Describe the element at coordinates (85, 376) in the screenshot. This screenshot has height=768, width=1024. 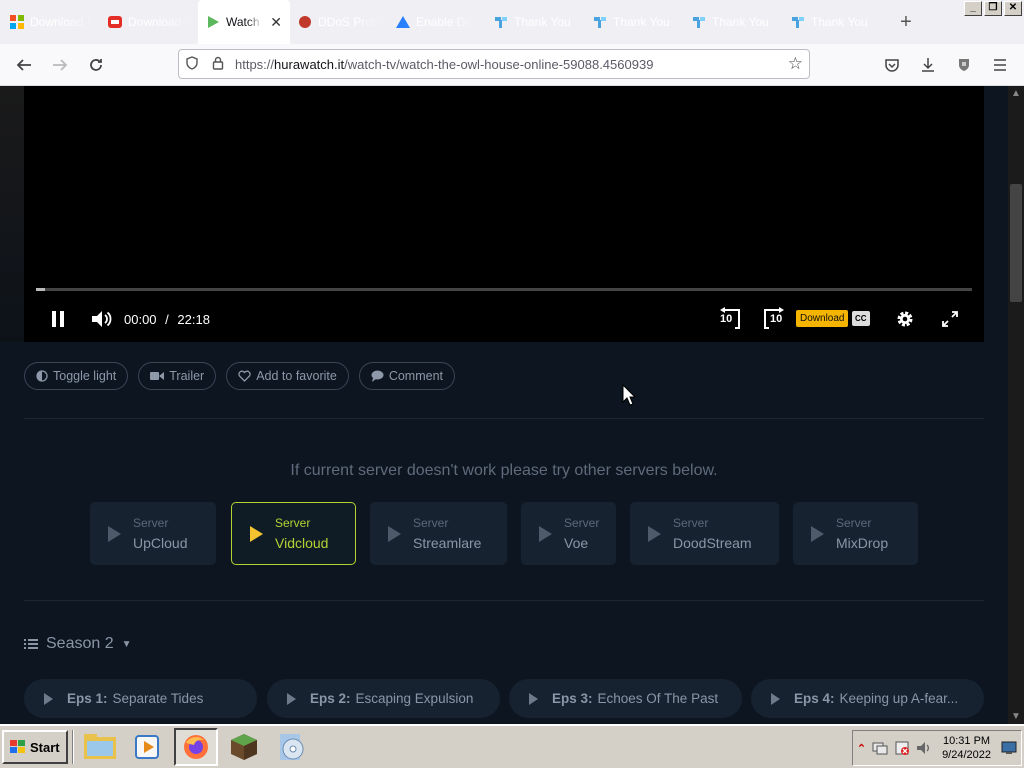
I see `toggle-light-label: Toggle light` at that location.